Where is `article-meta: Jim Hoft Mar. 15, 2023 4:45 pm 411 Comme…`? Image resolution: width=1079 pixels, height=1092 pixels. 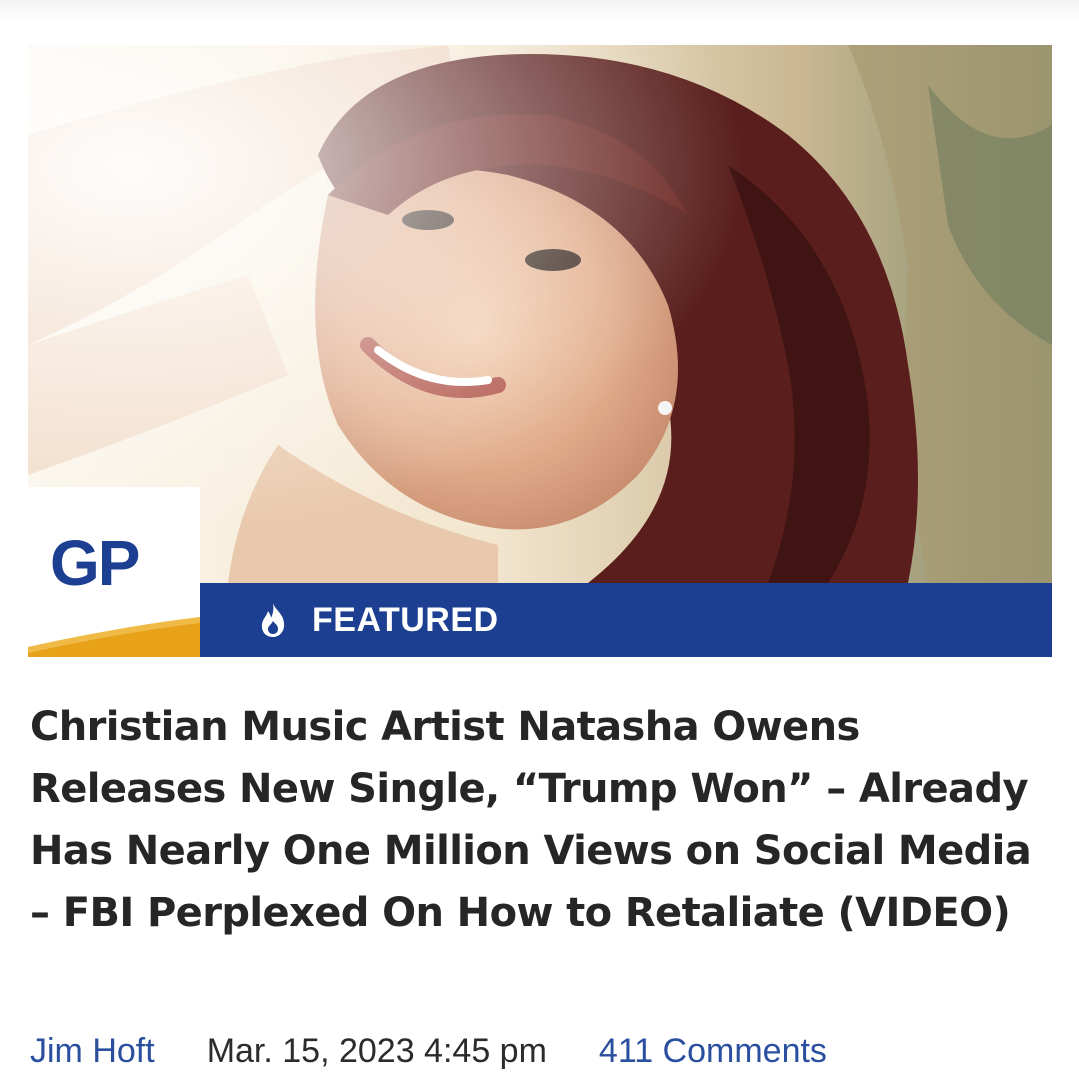 article-meta: Jim Hoft Mar. 15, 2023 4:45 pm 411 Comme… is located at coordinates (428, 1051).